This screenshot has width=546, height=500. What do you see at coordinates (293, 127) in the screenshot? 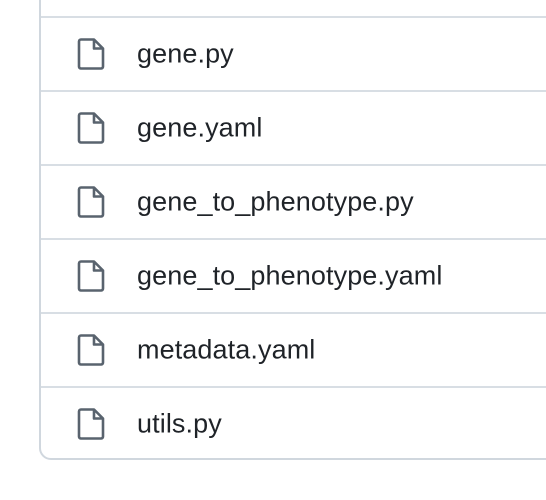
I see `file-row-gene-yaml: gene.yaml` at bounding box center [293, 127].